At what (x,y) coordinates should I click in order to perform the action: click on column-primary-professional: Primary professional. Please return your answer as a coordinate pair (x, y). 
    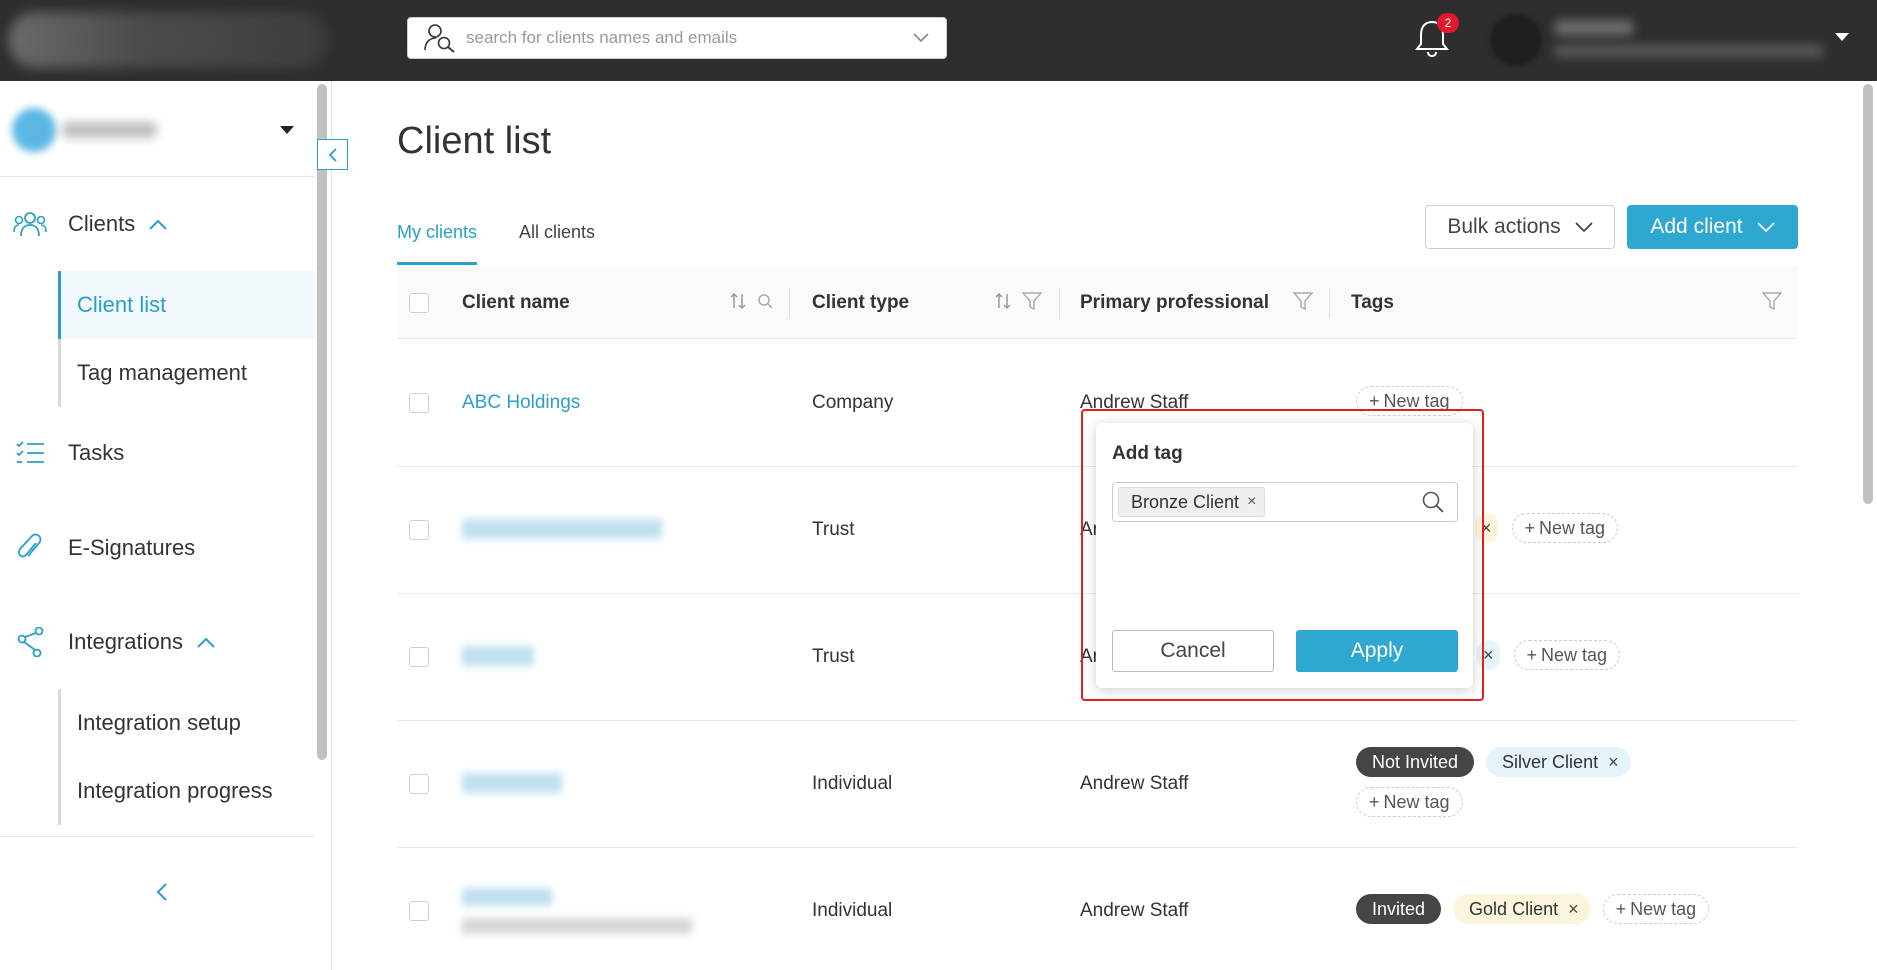
    Looking at the image, I should click on (1174, 302).